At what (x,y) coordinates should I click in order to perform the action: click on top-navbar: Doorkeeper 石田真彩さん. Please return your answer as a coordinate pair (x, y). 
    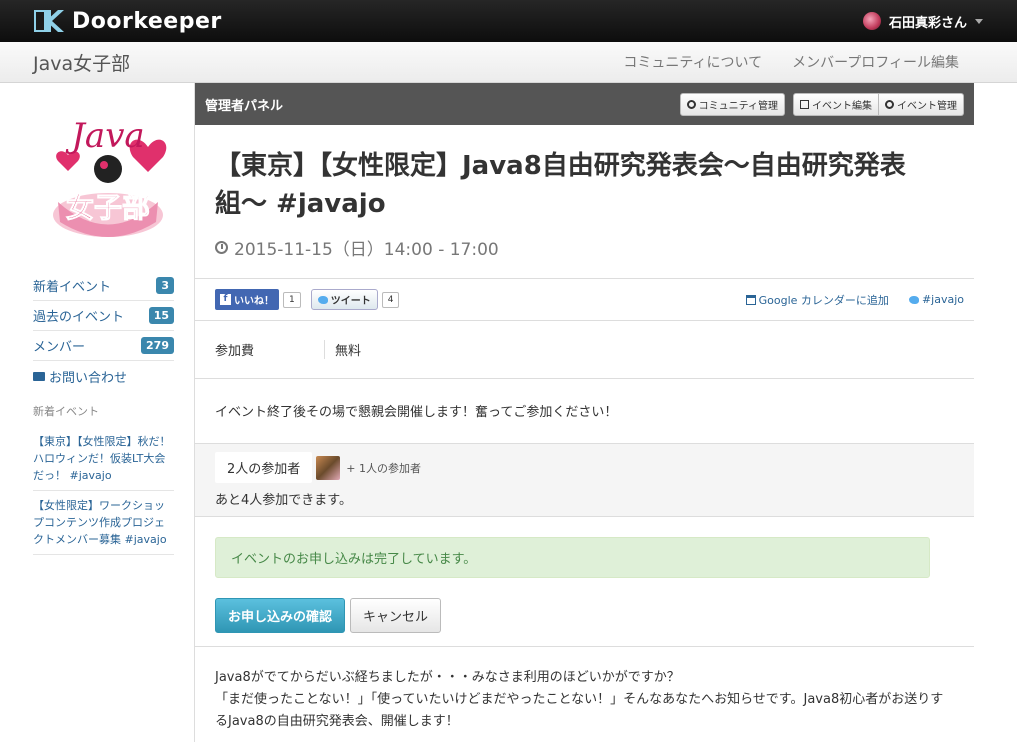
    Looking at the image, I should click on (508, 21).